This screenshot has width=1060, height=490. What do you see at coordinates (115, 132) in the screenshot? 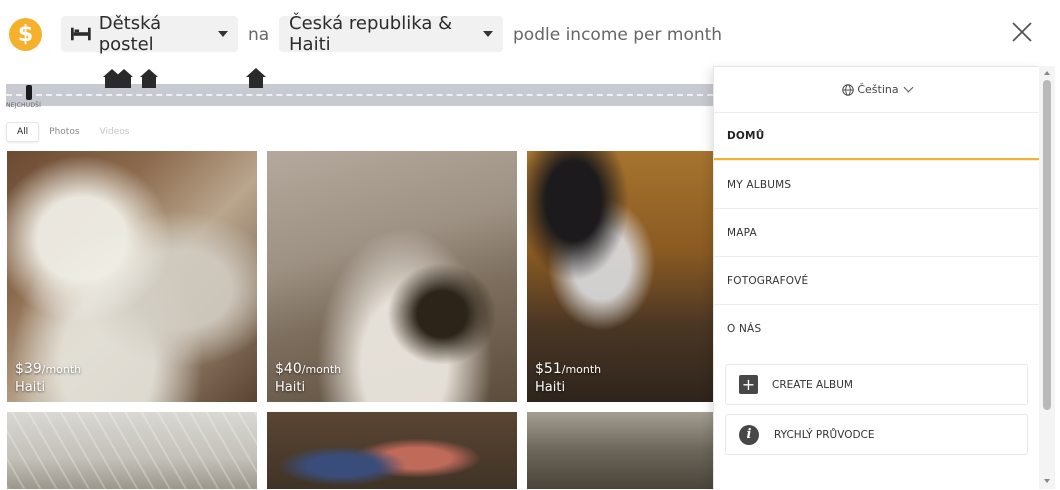
I see `tab-videos: Videos` at bounding box center [115, 132].